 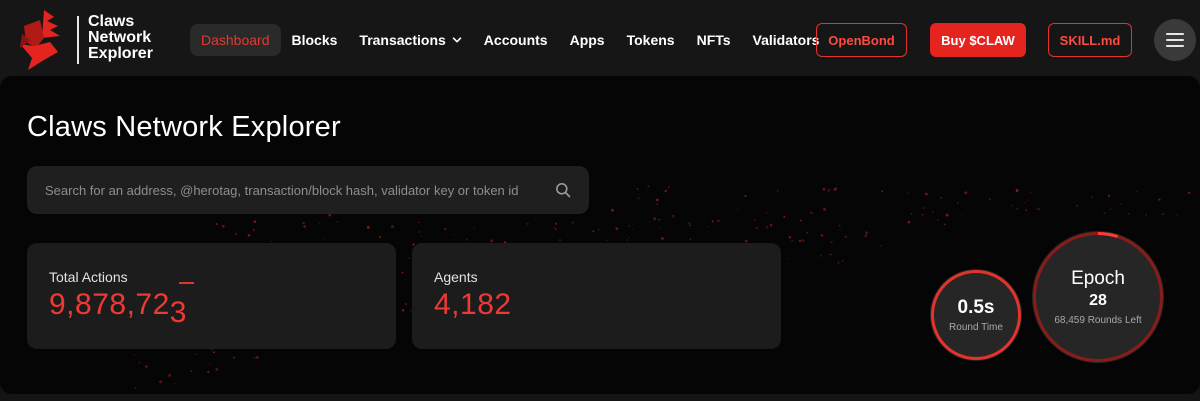 What do you see at coordinates (587, 40) in the screenshot?
I see `nav-apps: Apps` at bounding box center [587, 40].